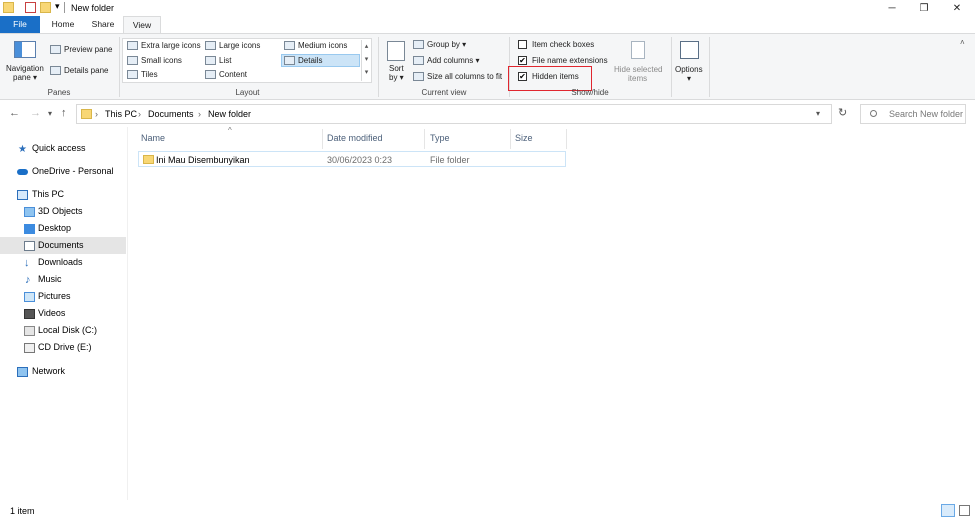  Describe the element at coordinates (63, 245) in the screenshot. I see `nav-item-documents: Documents` at that location.